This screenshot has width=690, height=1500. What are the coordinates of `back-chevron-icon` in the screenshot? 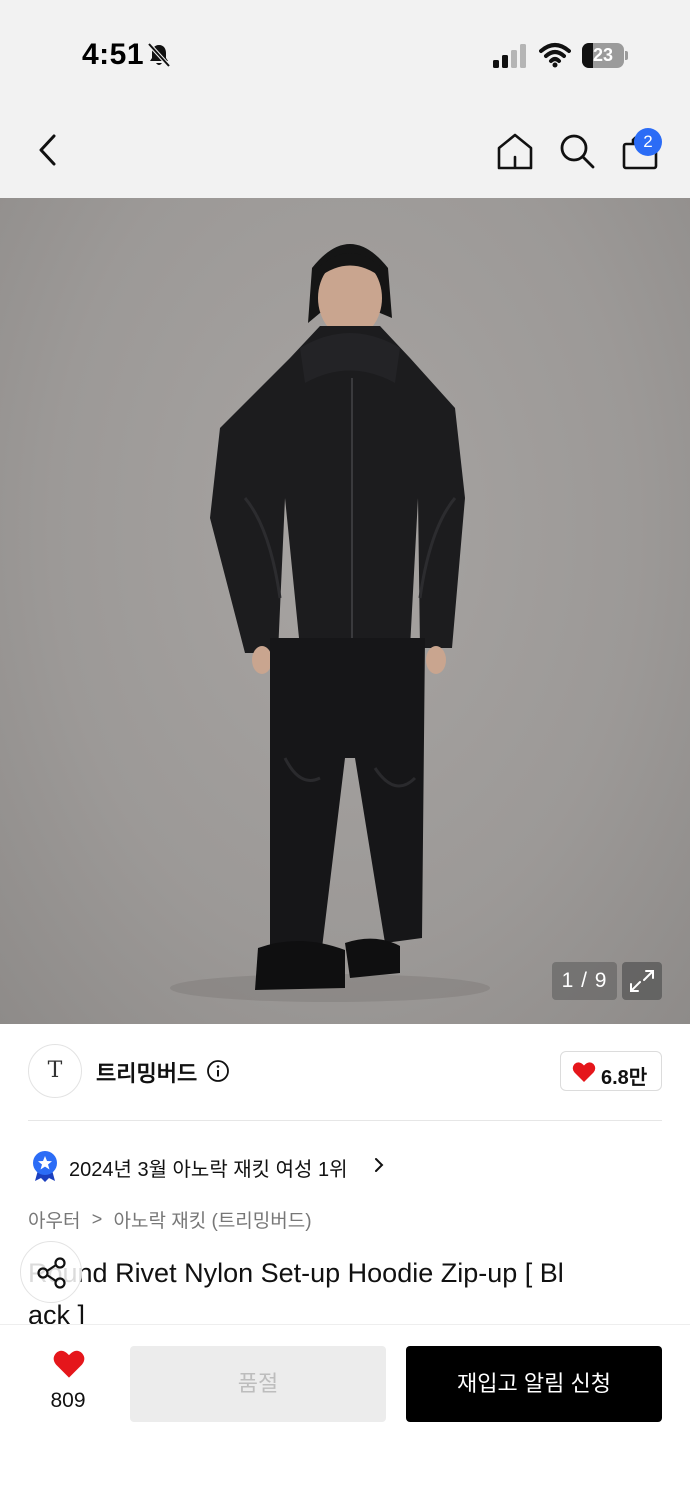 It's located at (48, 150).